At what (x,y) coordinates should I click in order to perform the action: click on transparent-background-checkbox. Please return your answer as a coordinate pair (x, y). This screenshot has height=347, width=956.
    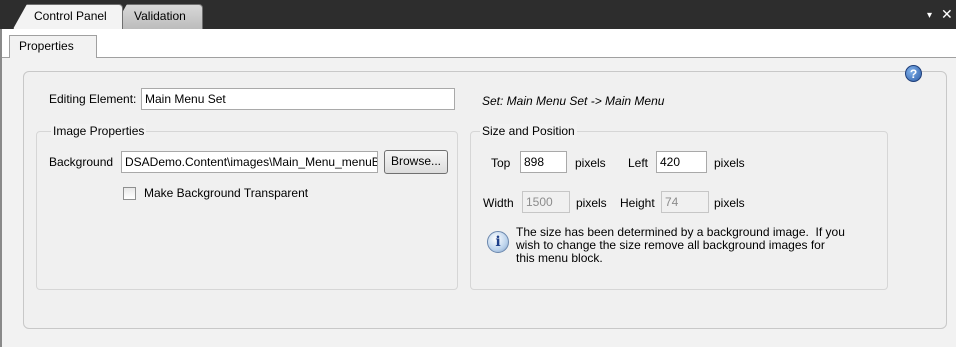
    Looking at the image, I should click on (129, 193).